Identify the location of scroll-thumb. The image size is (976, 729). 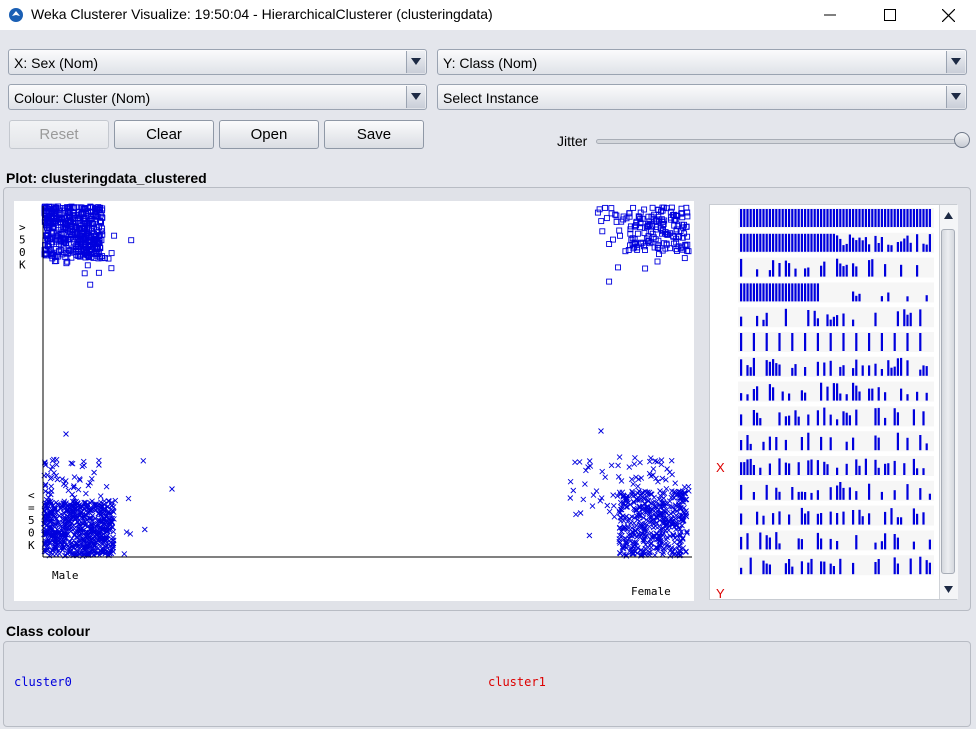
(948, 401).